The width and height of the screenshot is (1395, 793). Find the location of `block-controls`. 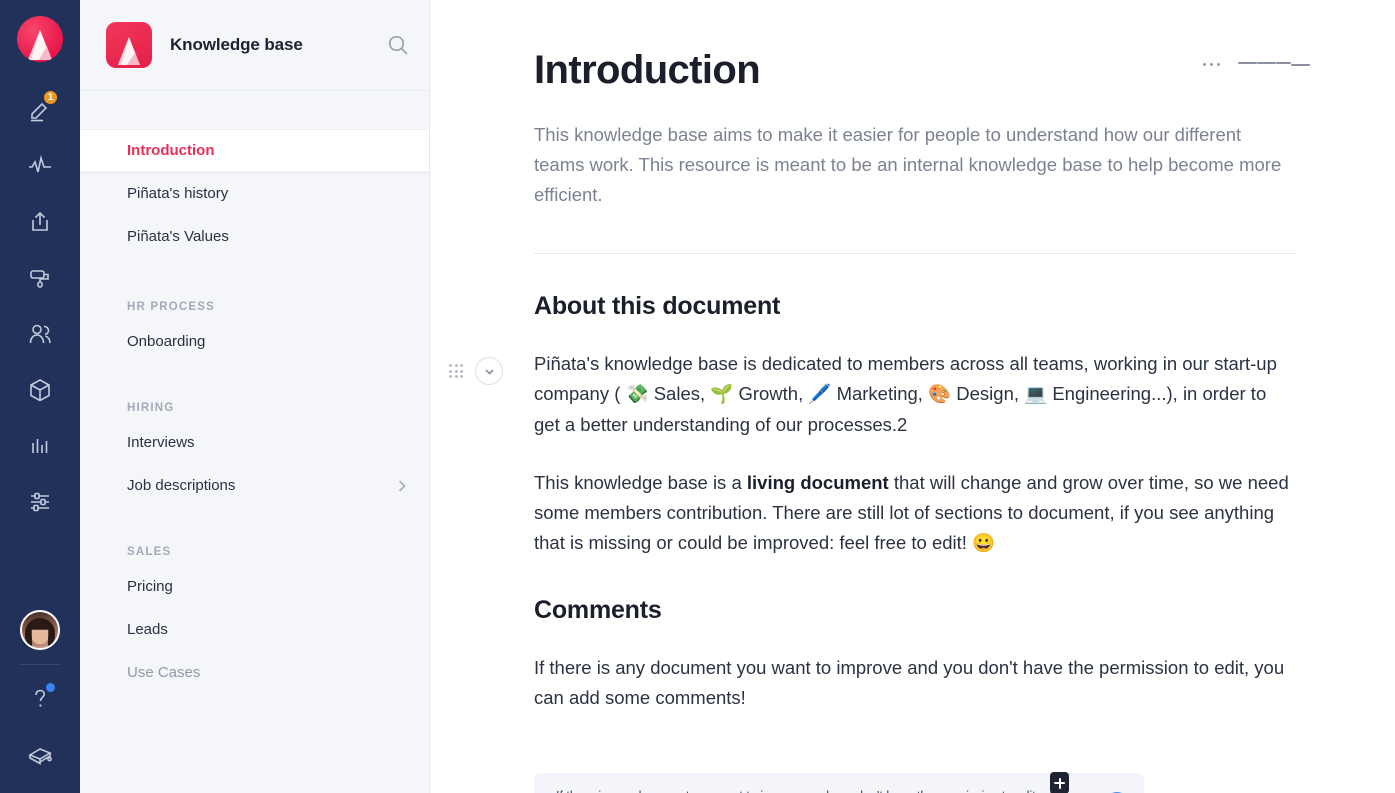

block-controls is located at coordinates (476, 371).